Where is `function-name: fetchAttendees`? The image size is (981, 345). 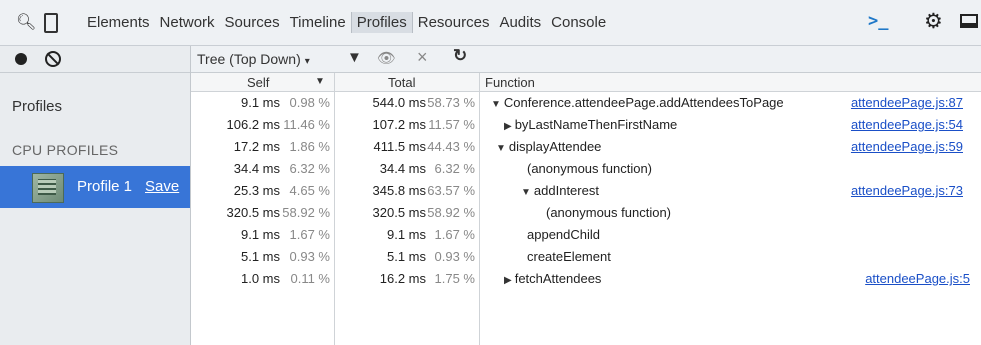 function-name: fetchAttendees is located at coordinates (558, 278).